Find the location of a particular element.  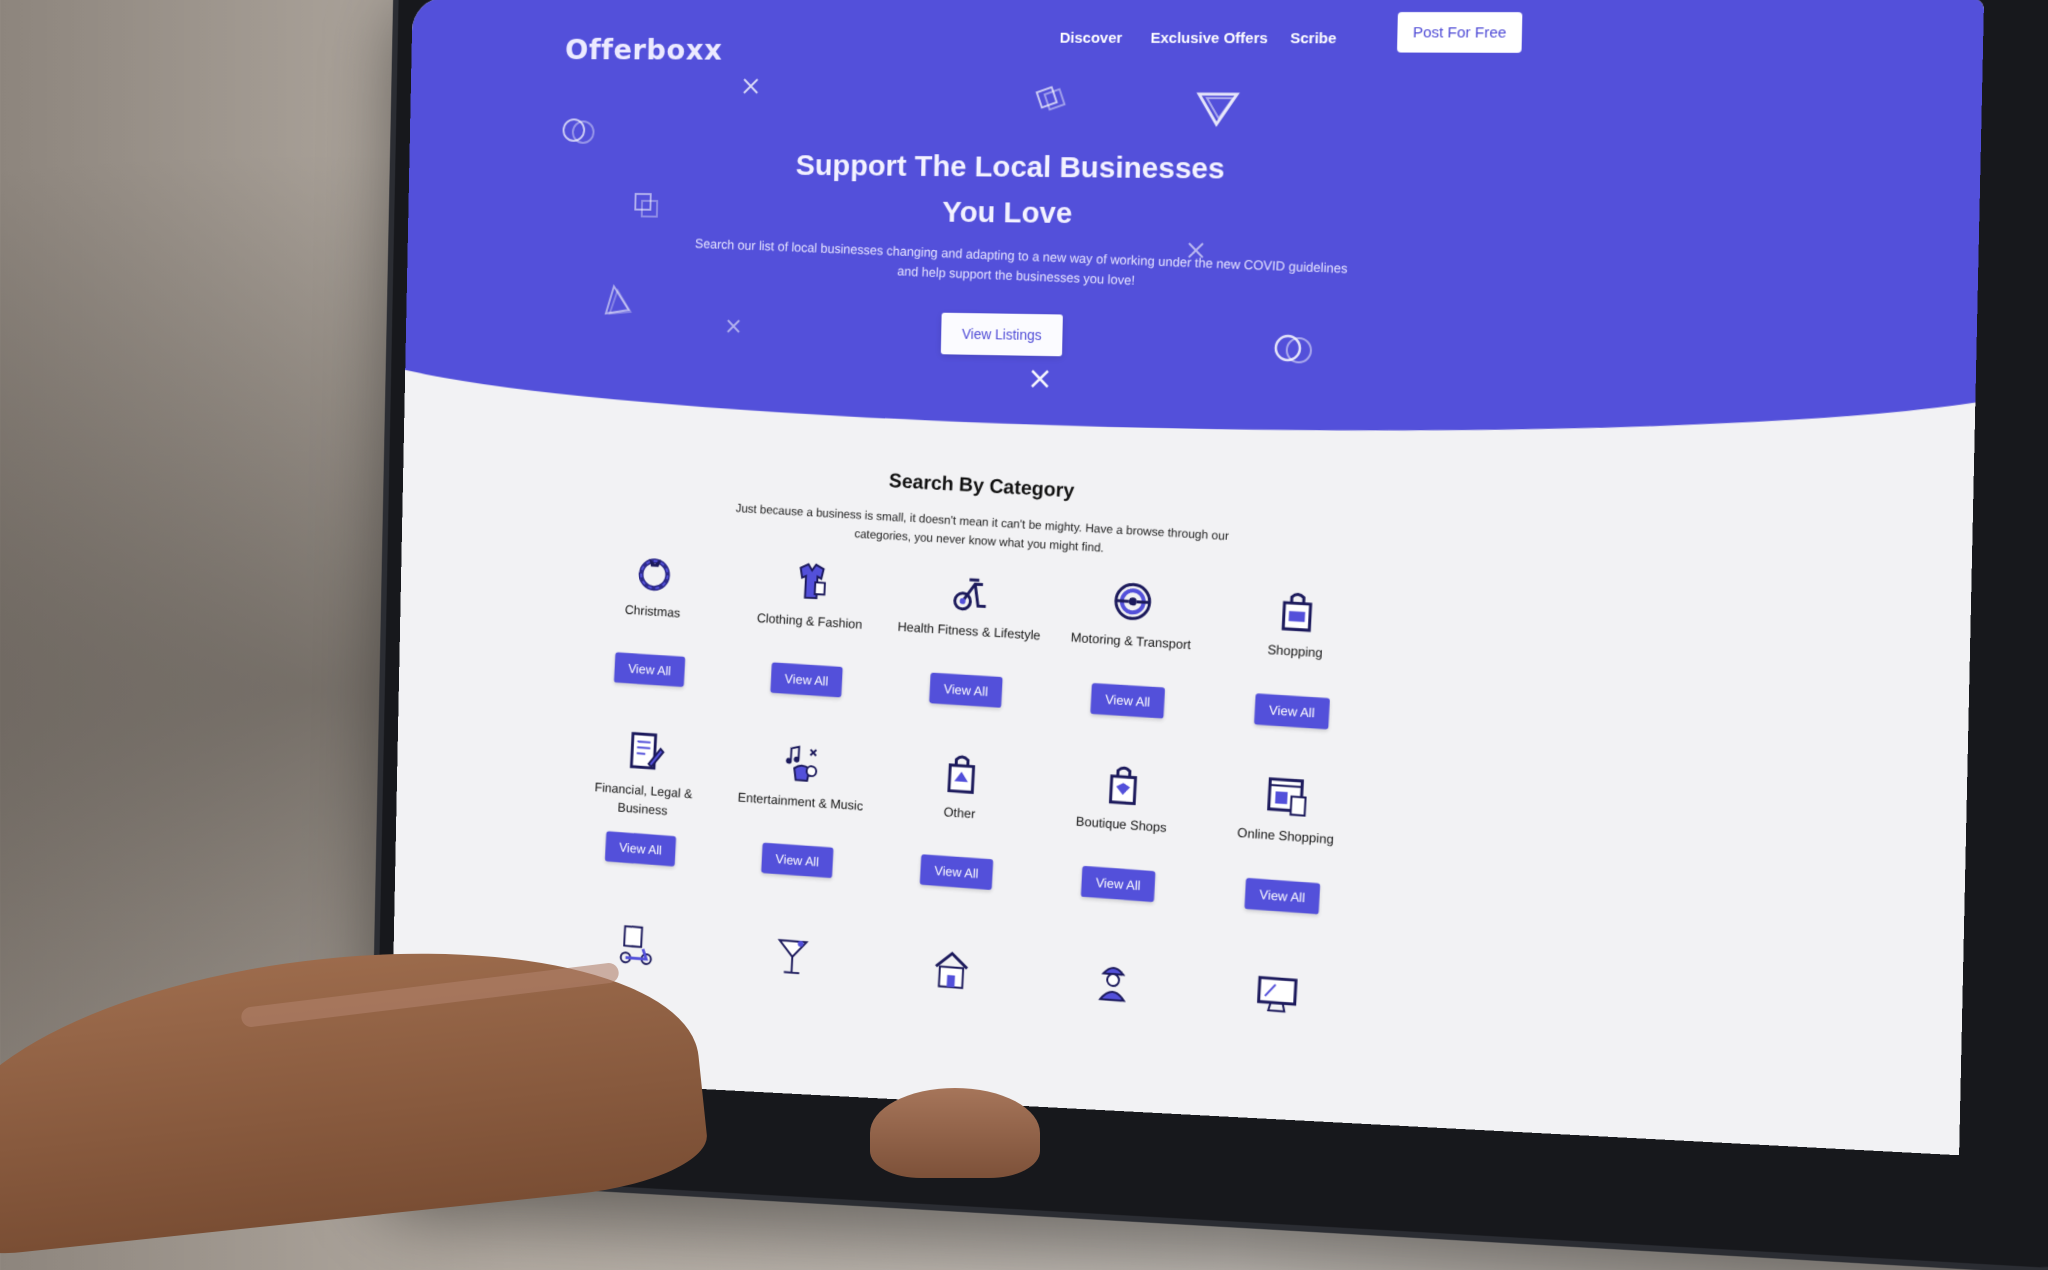

category-card-motoring-transport: Motoring & Transport View All is located at coordinates (1130, 648).